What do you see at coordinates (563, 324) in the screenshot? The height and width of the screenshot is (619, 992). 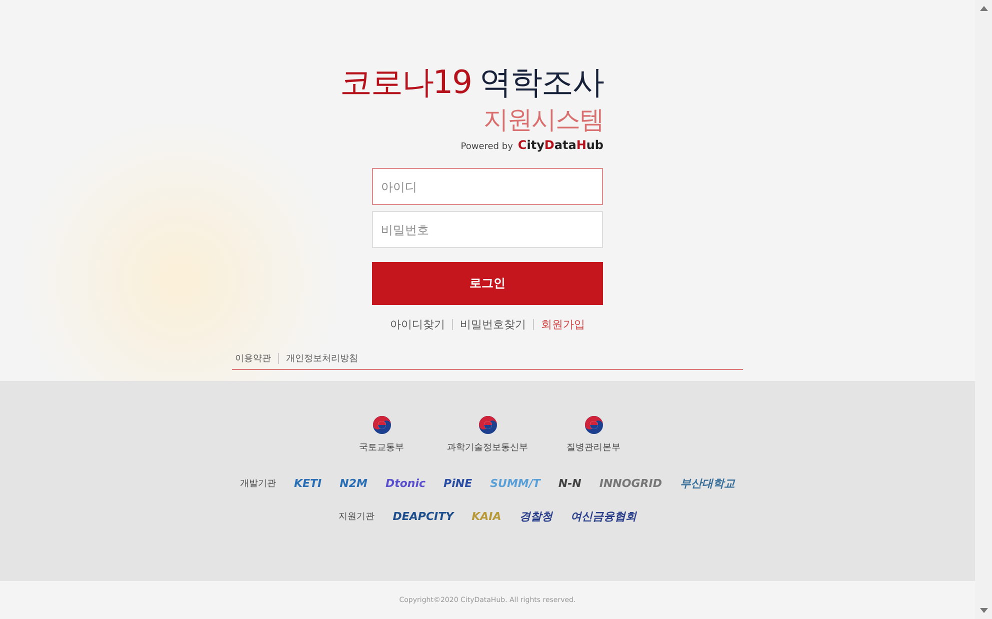 I see `account-link: 회원가입` at bounding box center [563, 324].